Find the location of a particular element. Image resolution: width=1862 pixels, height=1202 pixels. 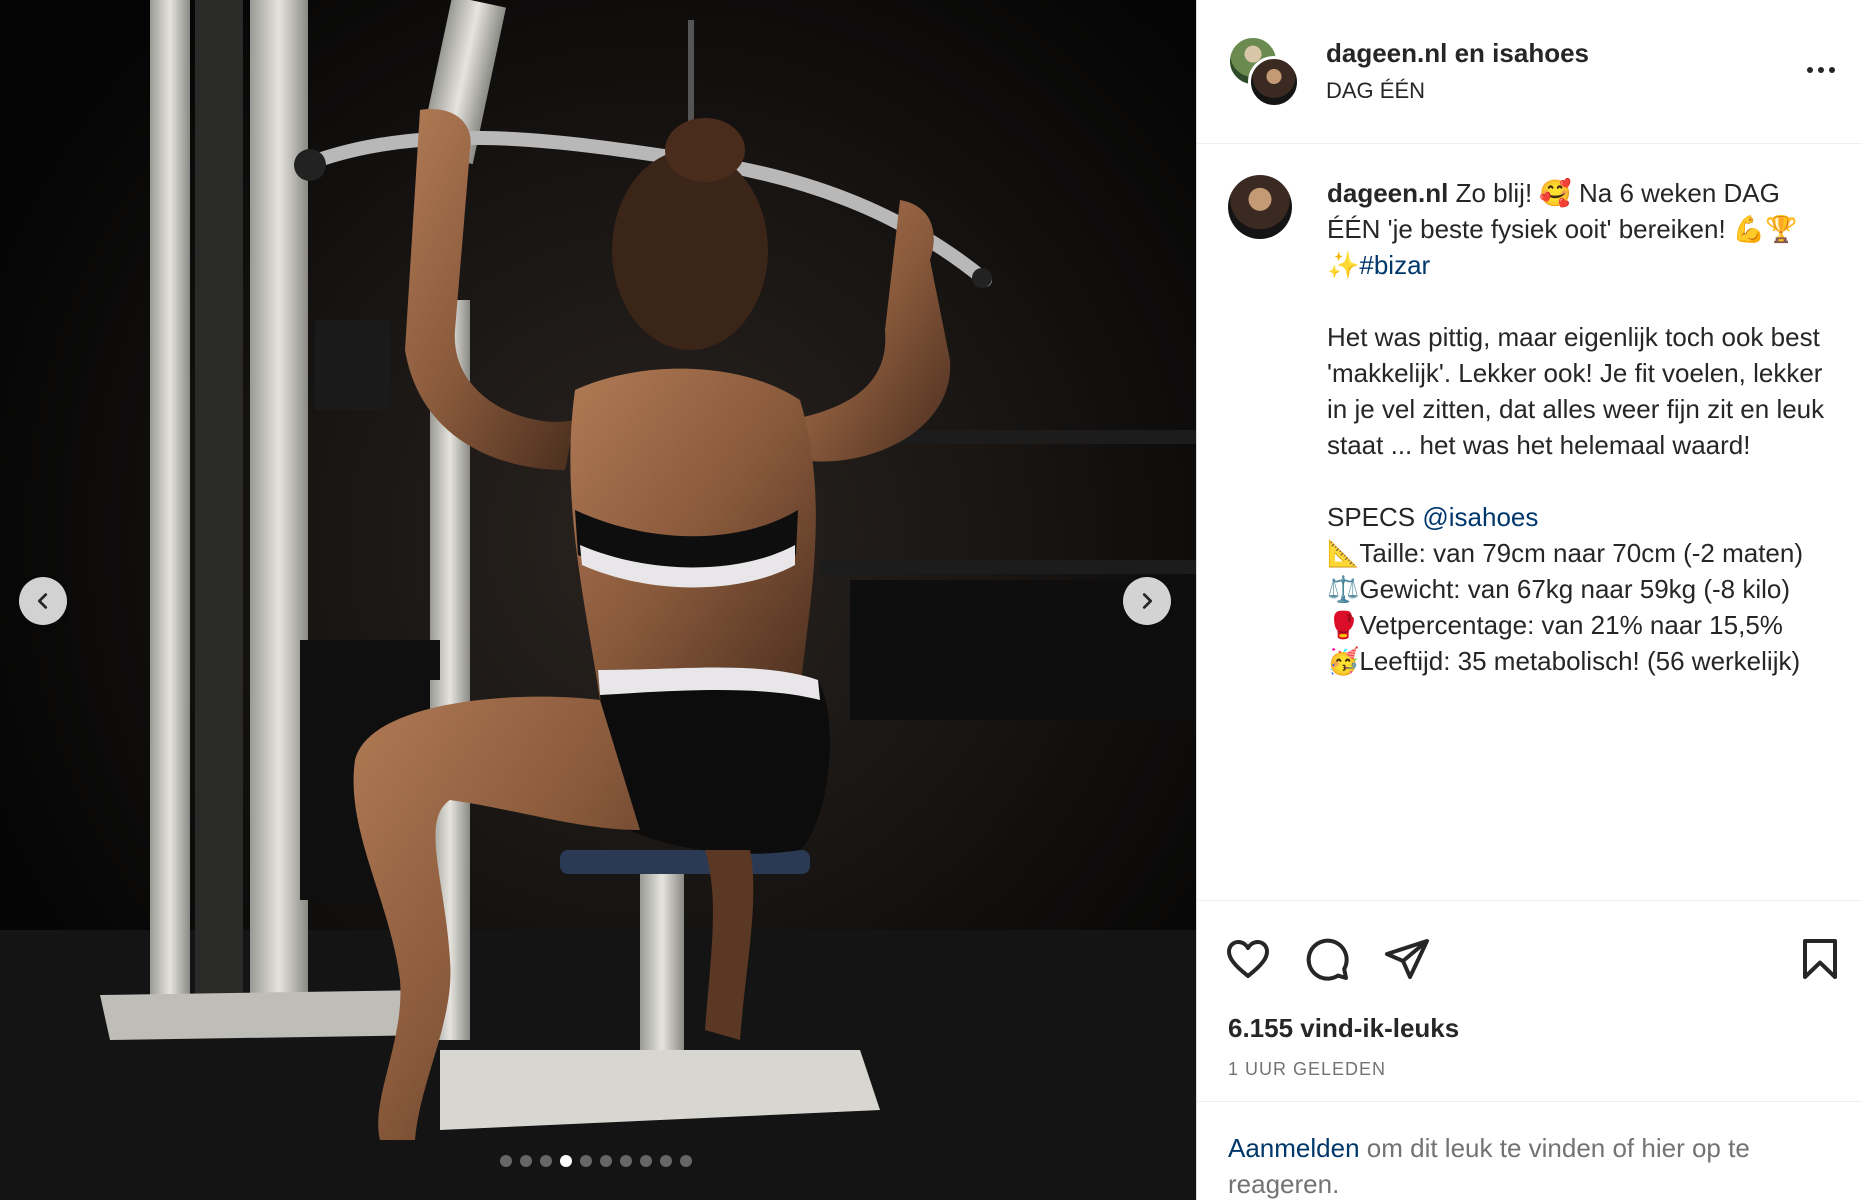

likes-count: 6.155 vind-ik-leuks is located at coordinates (1343, 1028).